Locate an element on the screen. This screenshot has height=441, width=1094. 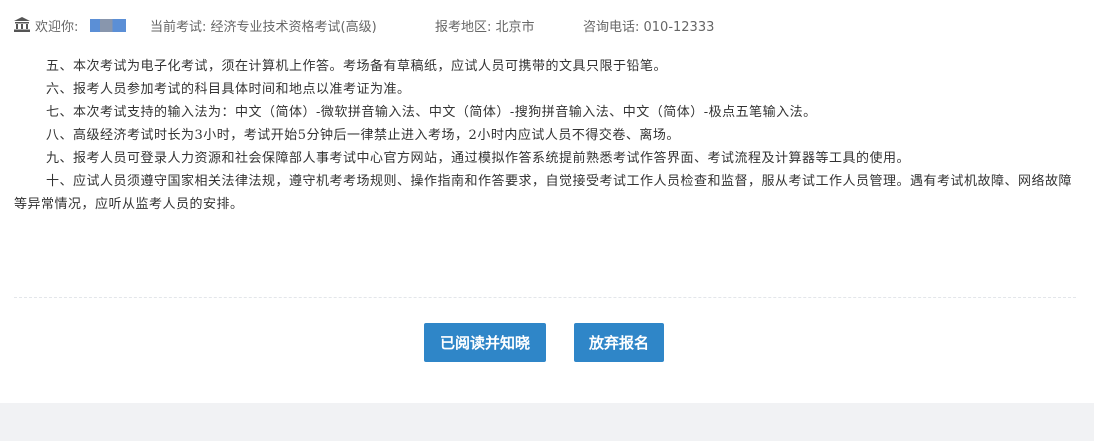
contact-phone-label: 咨询电话: 010-12333 is located at coordinates (649, 27).